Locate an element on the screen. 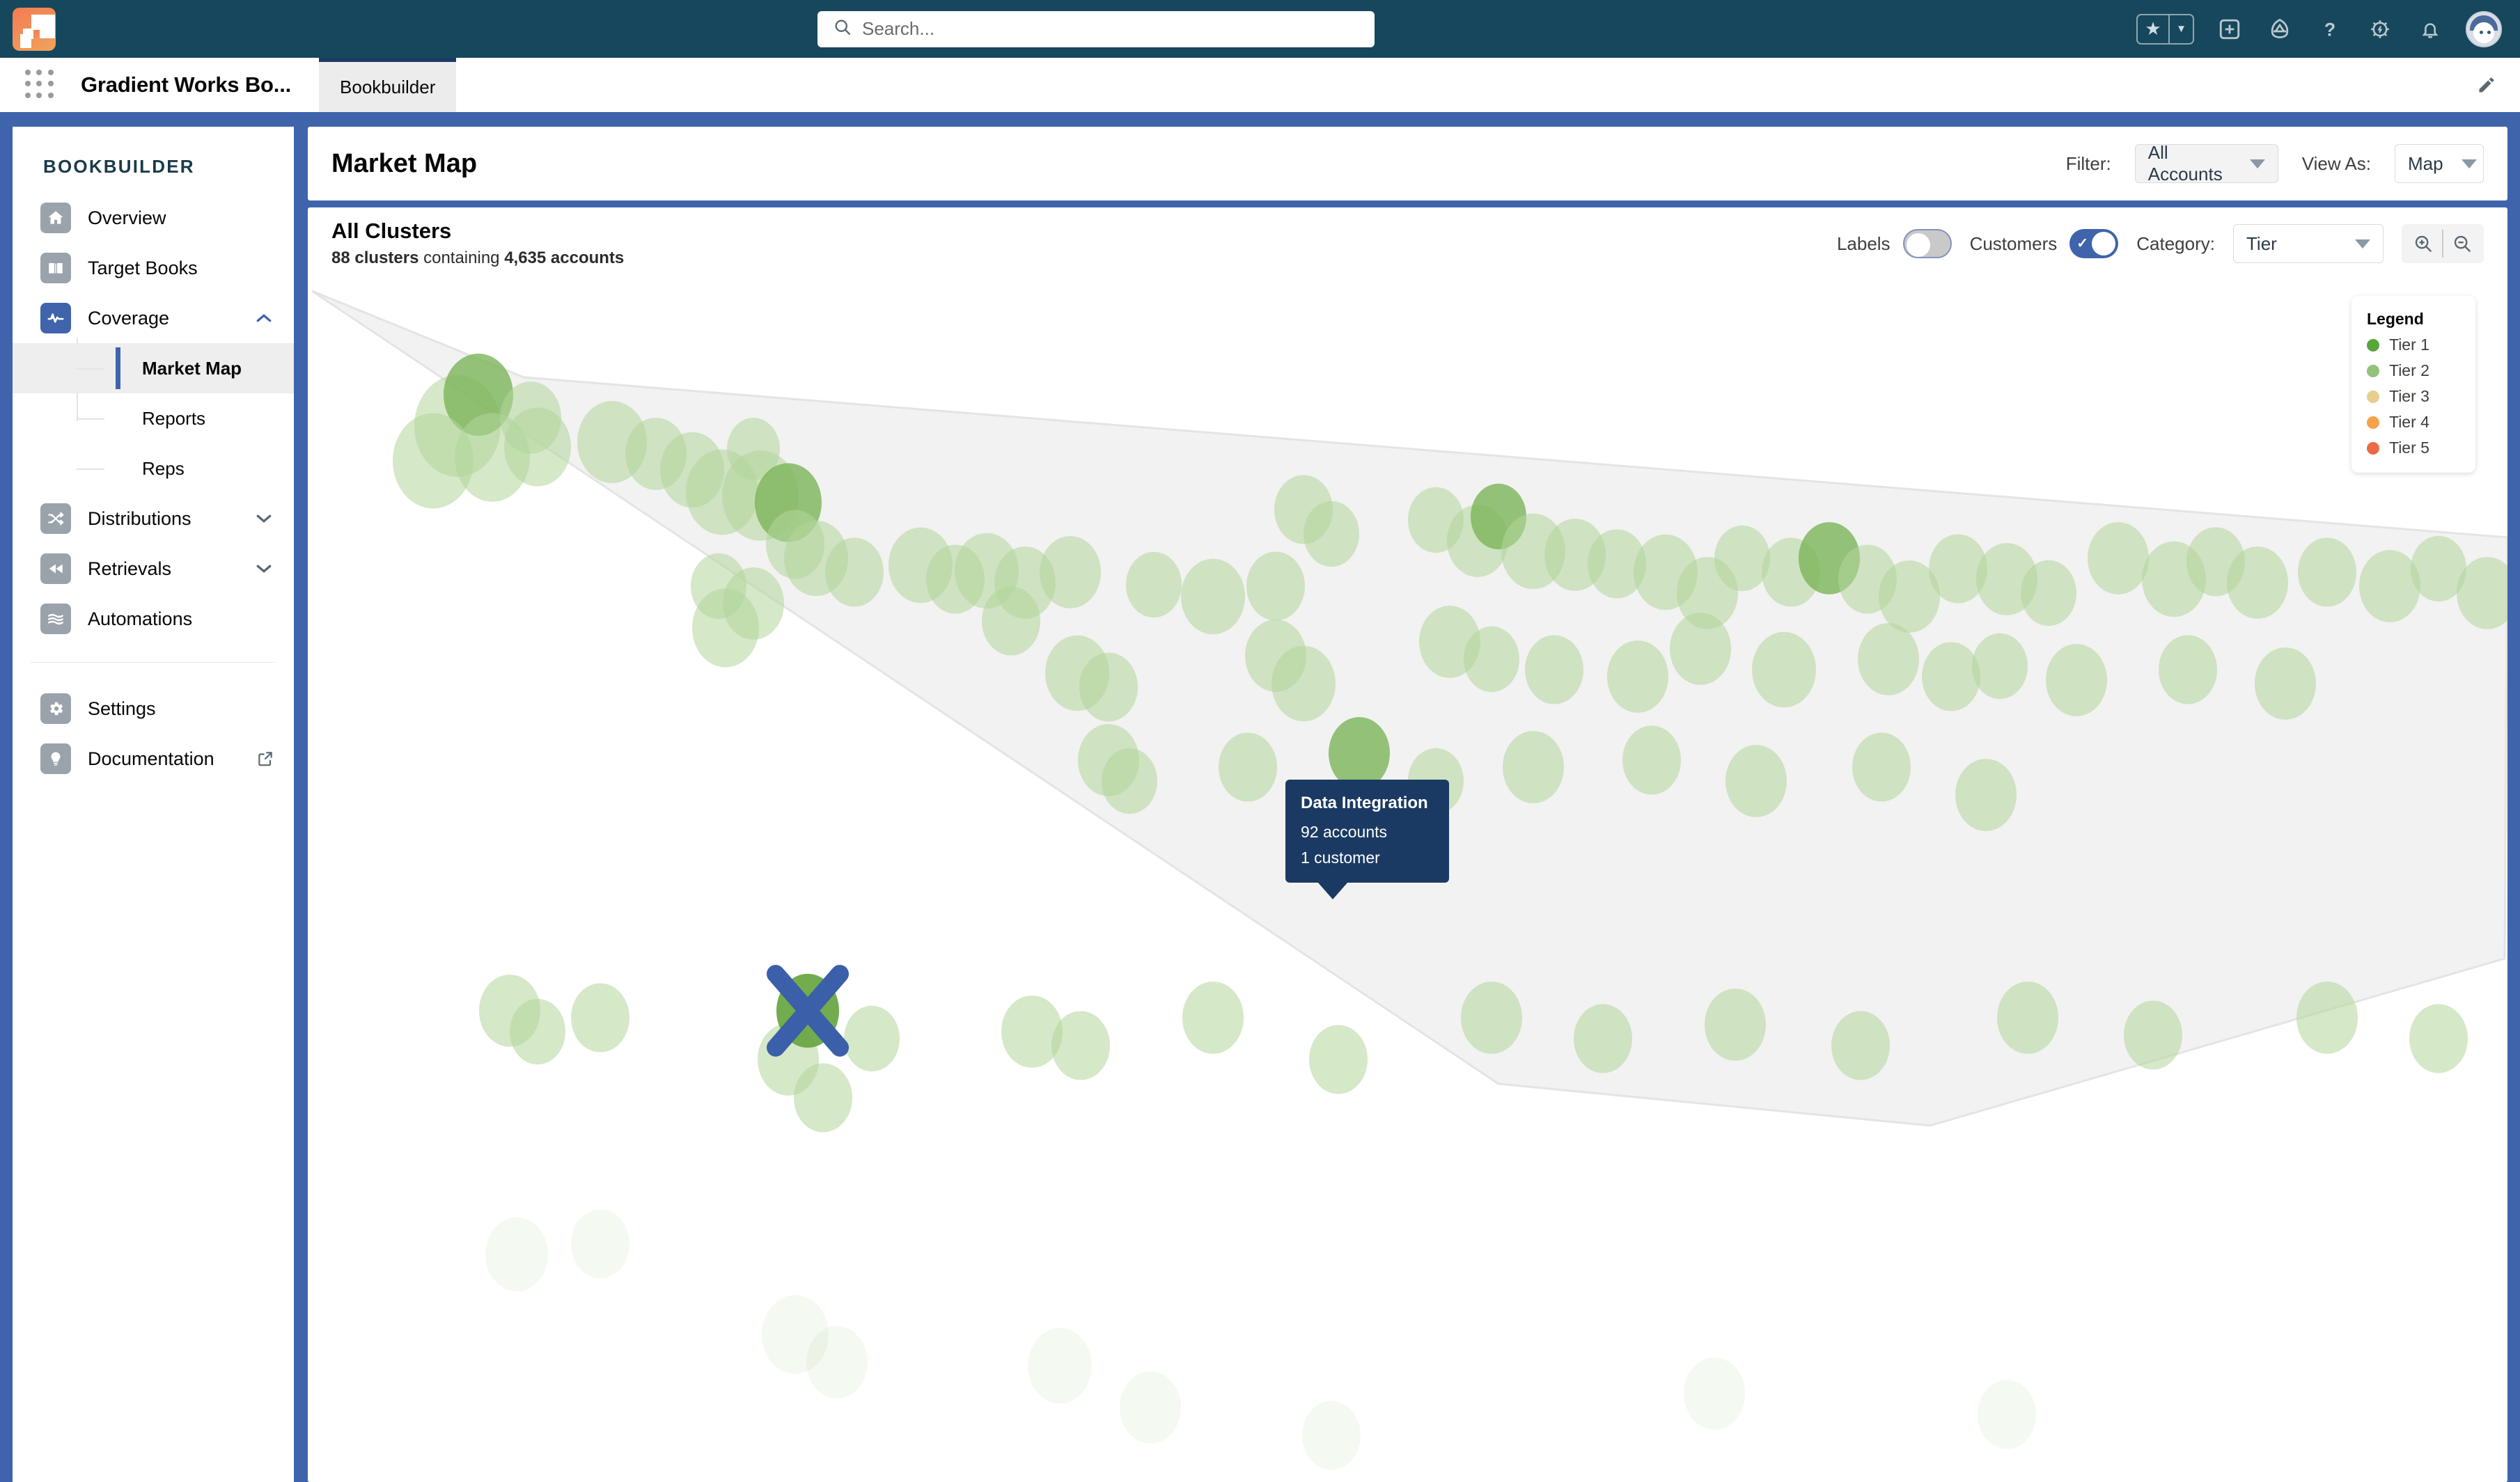 The image size is (2520, 1482). filter-dropdown: All Accounts is located at coordinates (2206, 163).